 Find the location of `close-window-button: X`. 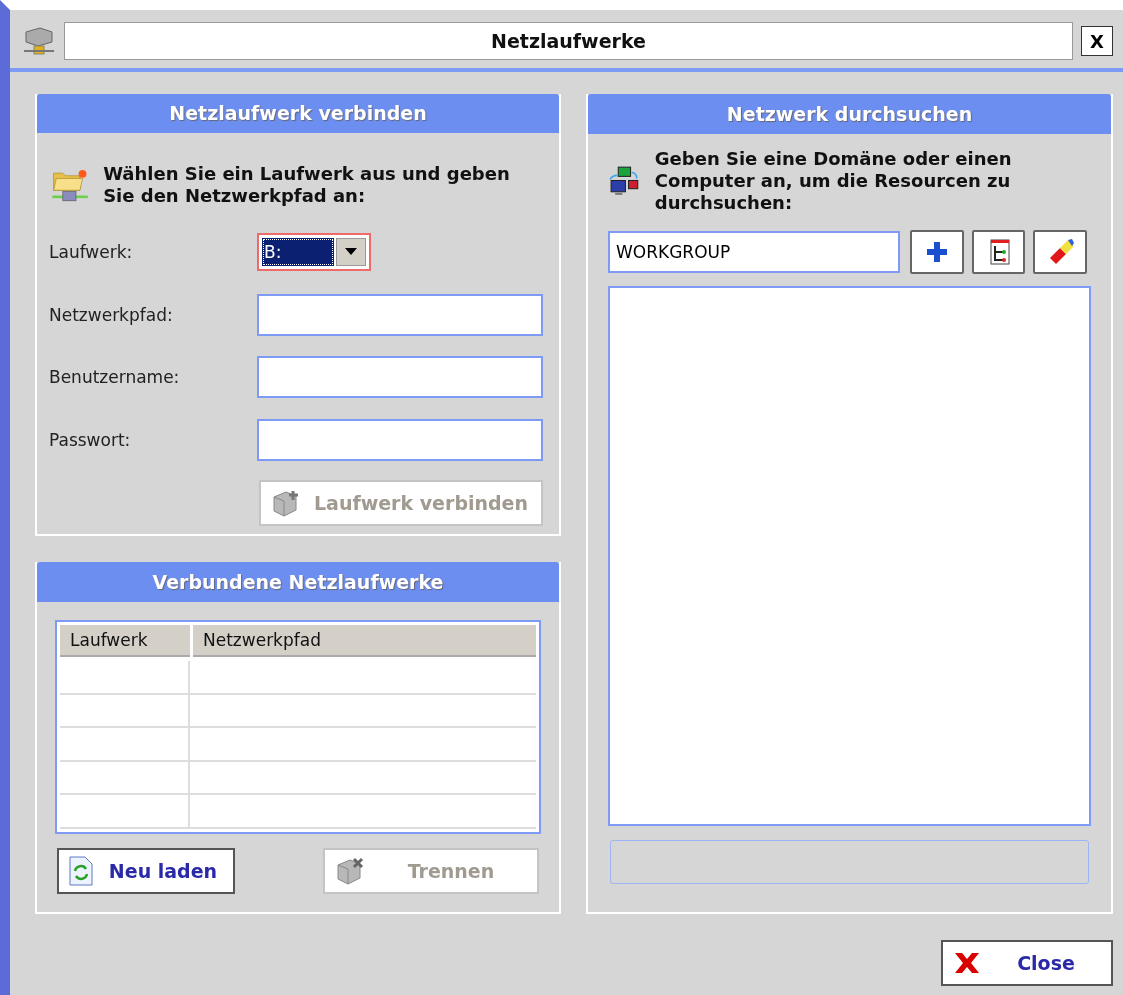

close-window-button: X is located at coordinates (1097, 41).